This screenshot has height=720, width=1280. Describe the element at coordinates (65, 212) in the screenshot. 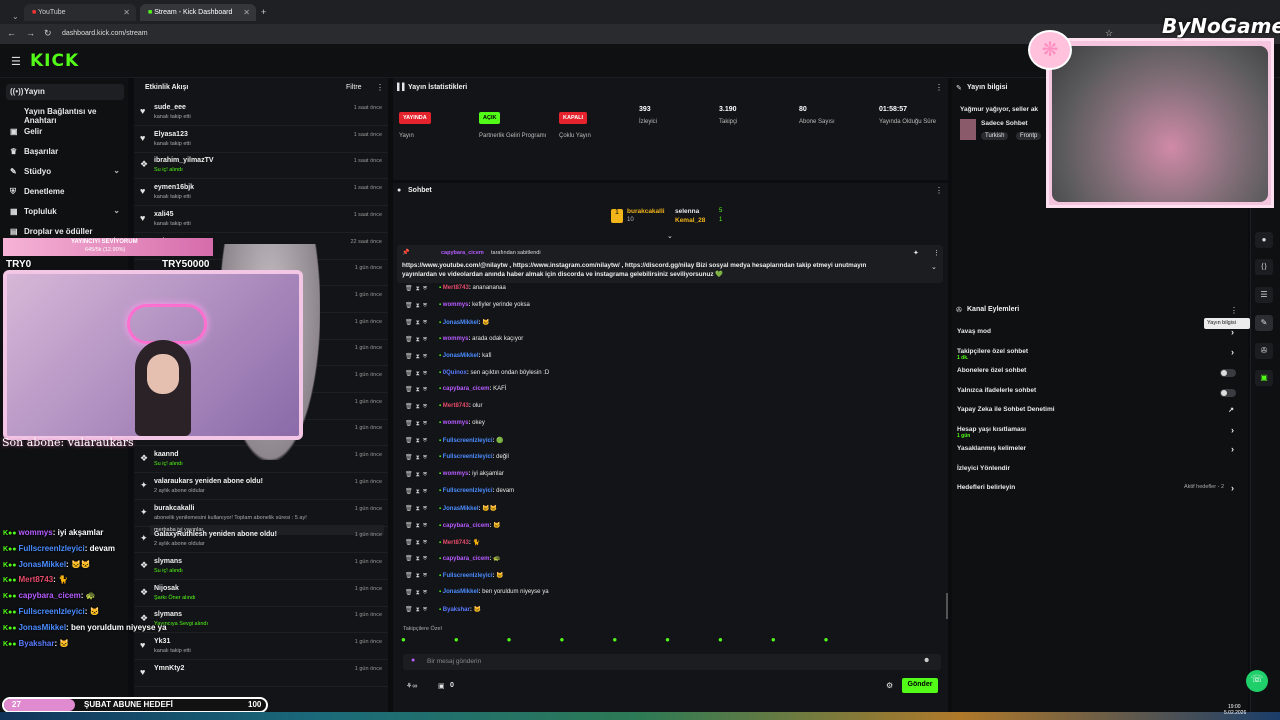

I see `sidebar-item-topluluk: ▦ Topluluk ⌄` at that location.